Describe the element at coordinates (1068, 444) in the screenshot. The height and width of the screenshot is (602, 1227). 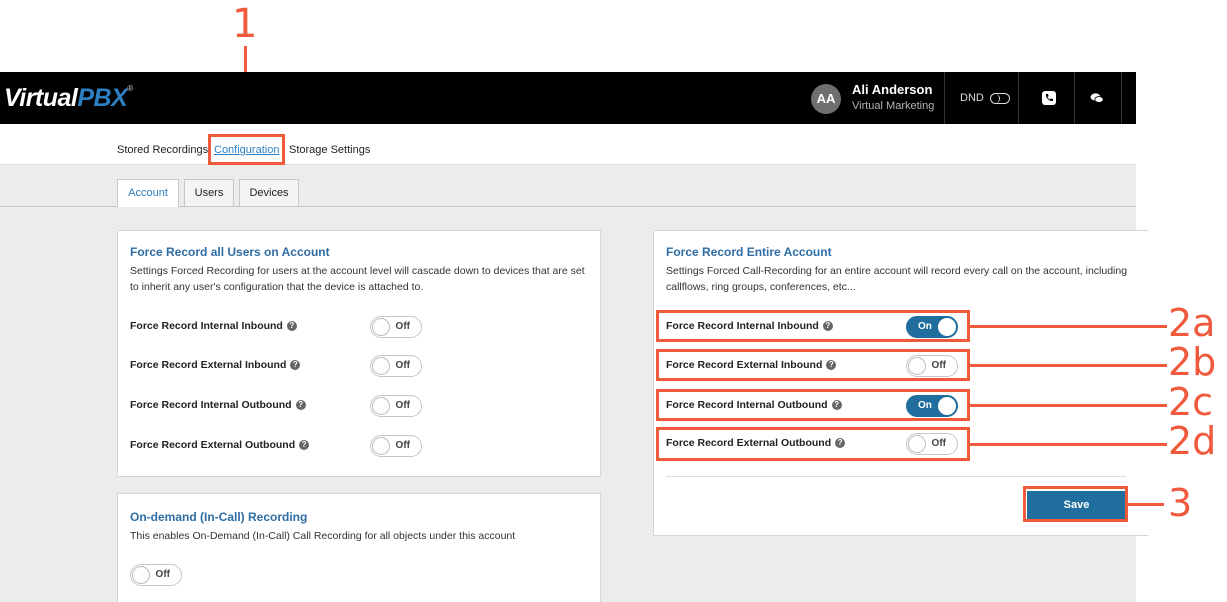
I see `callout-2d-line` at that location.